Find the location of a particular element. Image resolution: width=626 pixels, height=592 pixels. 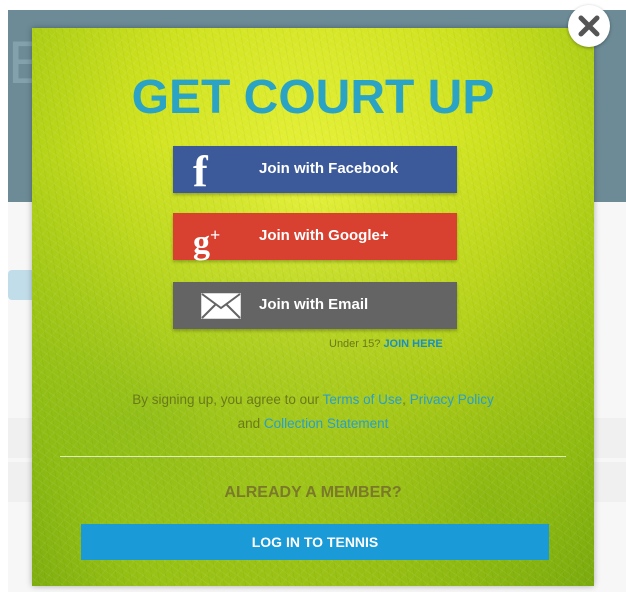

join-email-button: Join with Email is located at coordinates (315, 305).